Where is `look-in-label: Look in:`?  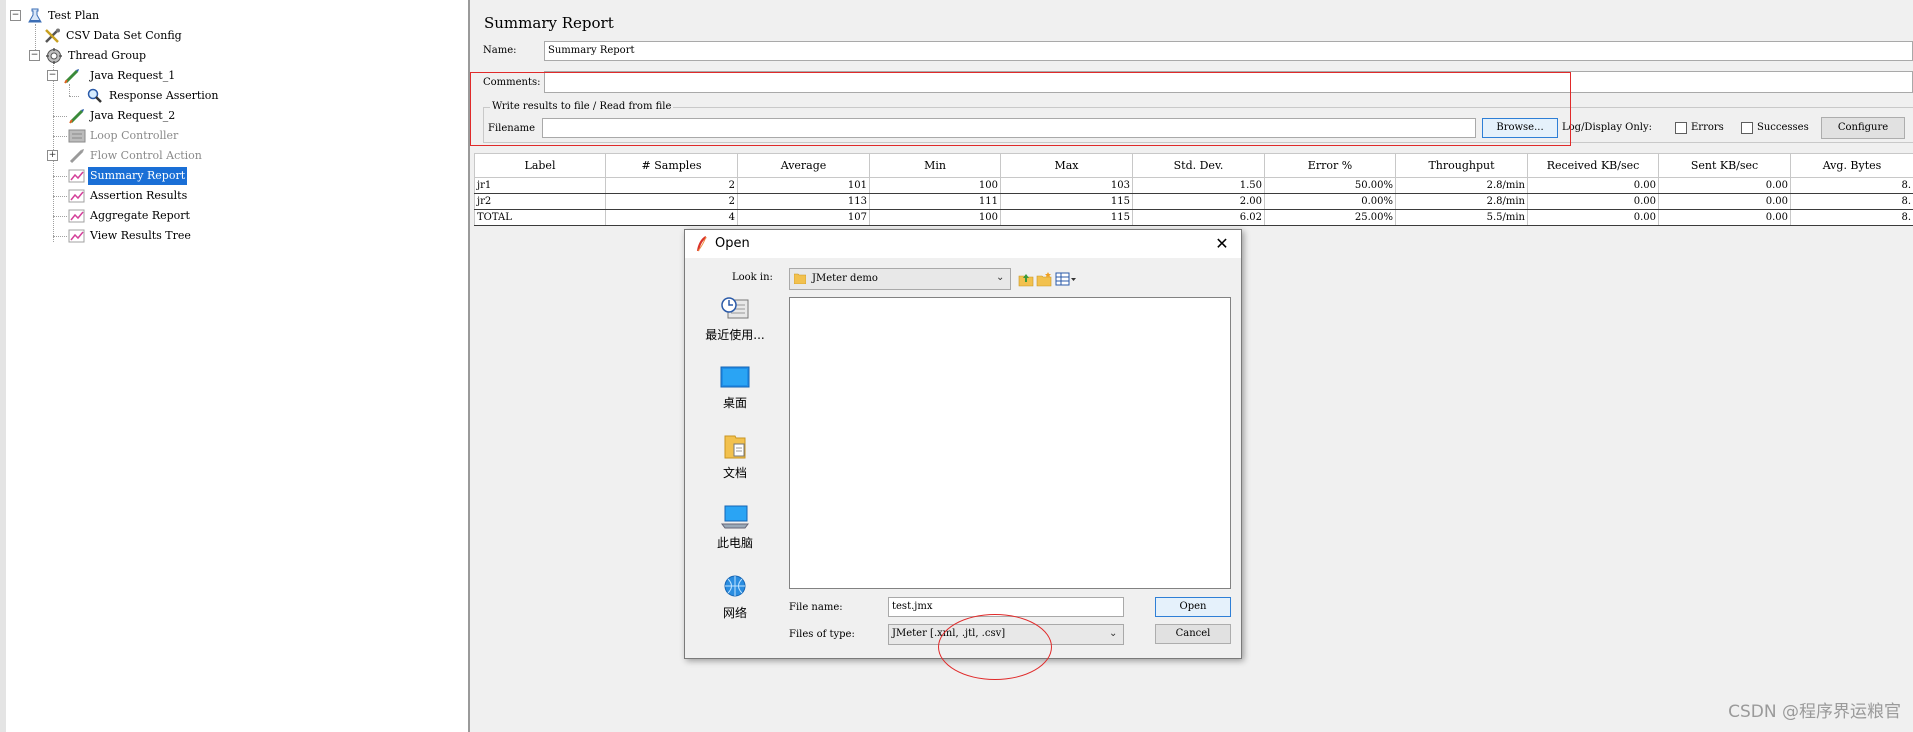
look-in-label: Look in: is located at coordinates (752, 277).